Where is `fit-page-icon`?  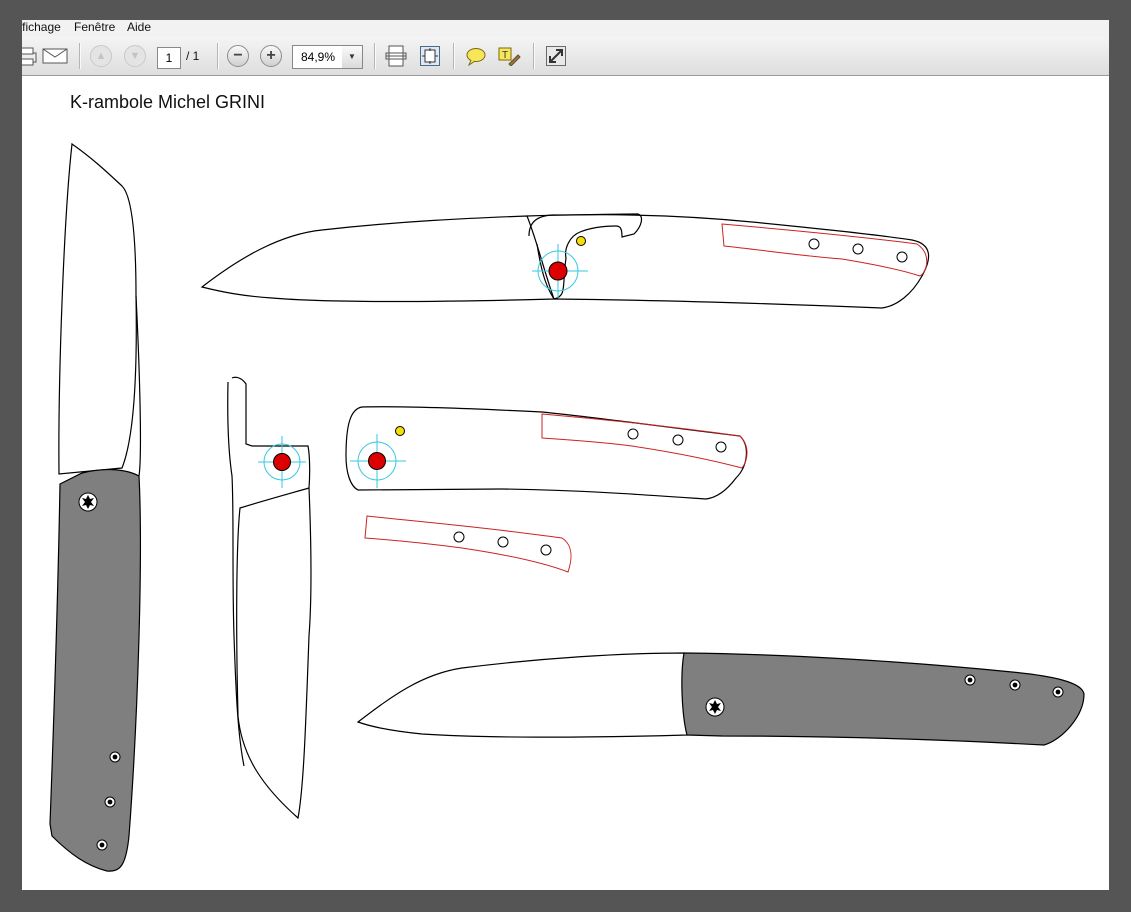
fit-page-icon is located at coordinates (430, 56).